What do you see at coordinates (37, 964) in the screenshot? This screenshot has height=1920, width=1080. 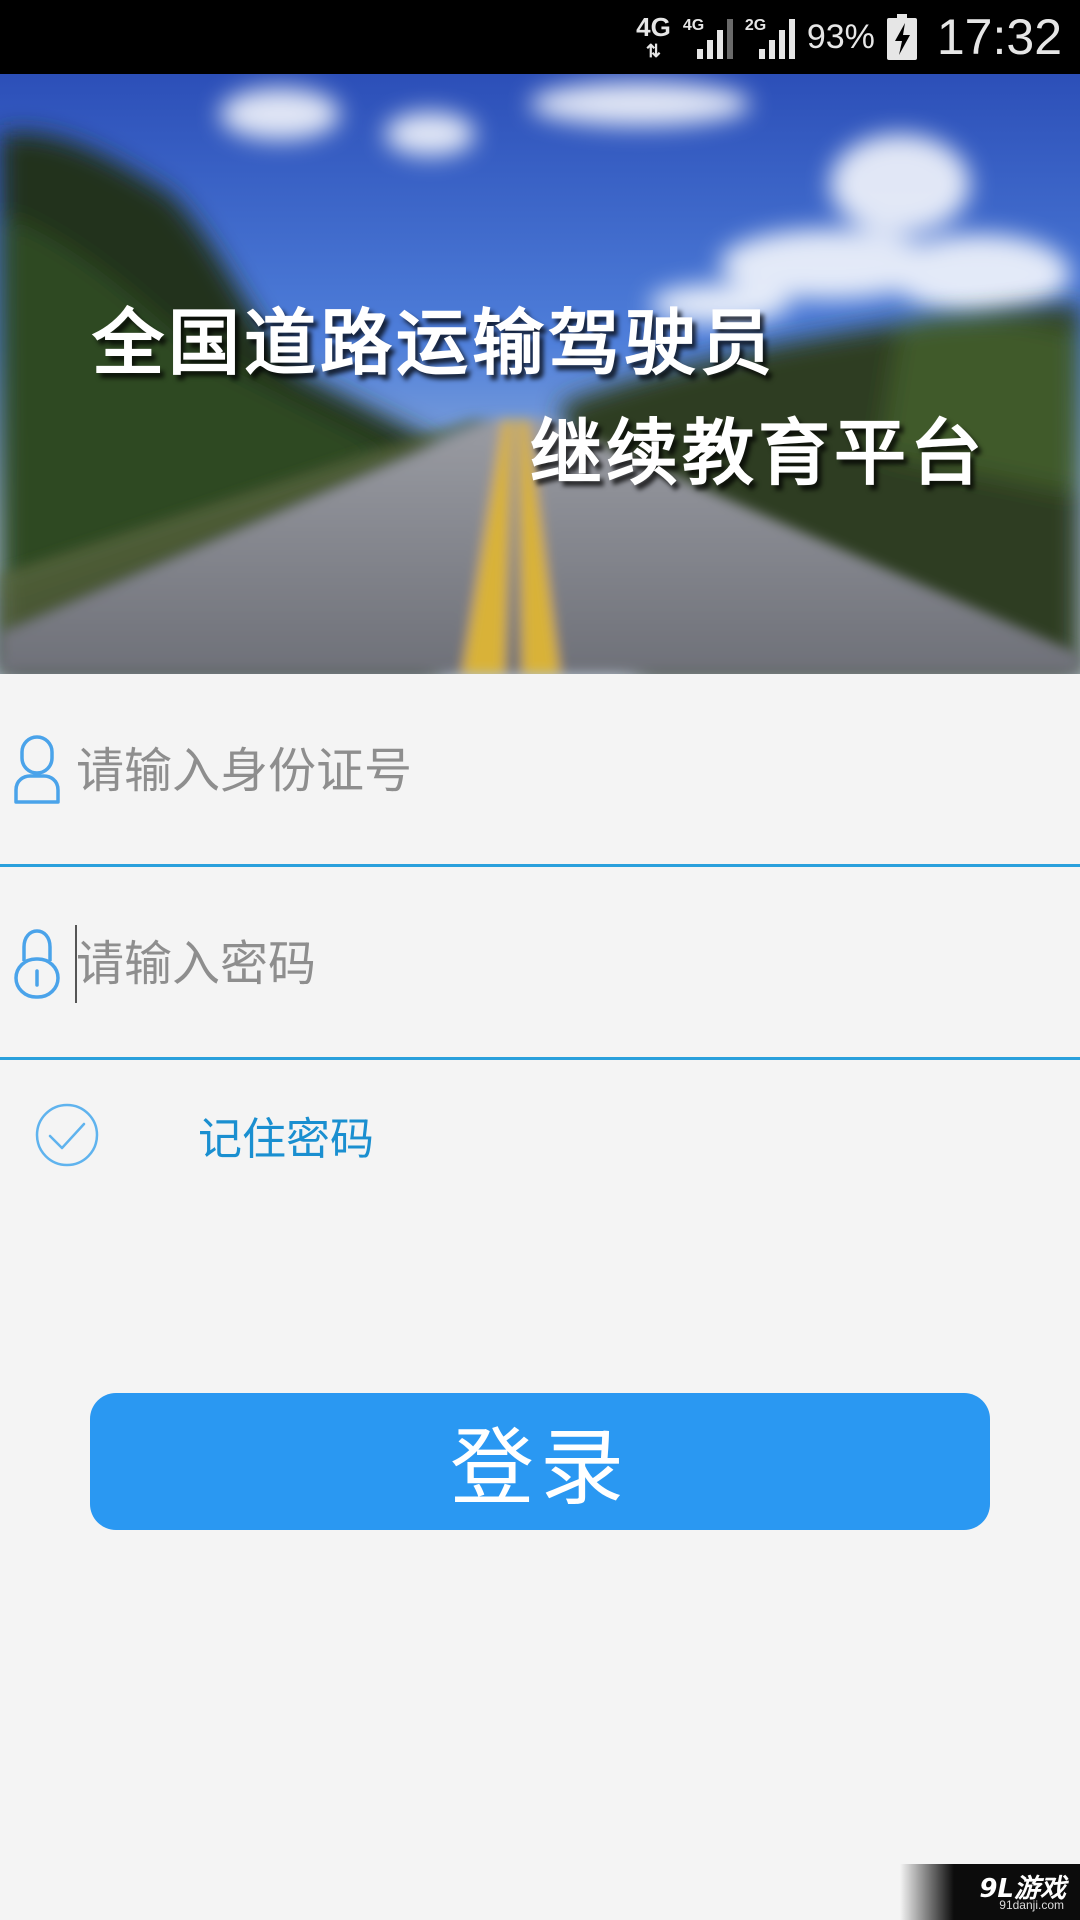 I see `lock-icon` at bounding box center [37, 964].